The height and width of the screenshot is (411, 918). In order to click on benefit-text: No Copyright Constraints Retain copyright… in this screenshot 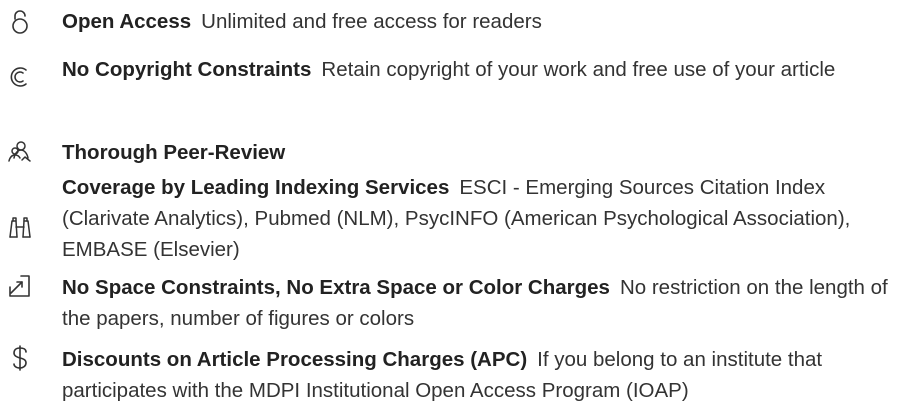, I will do `click(485, 69)`.